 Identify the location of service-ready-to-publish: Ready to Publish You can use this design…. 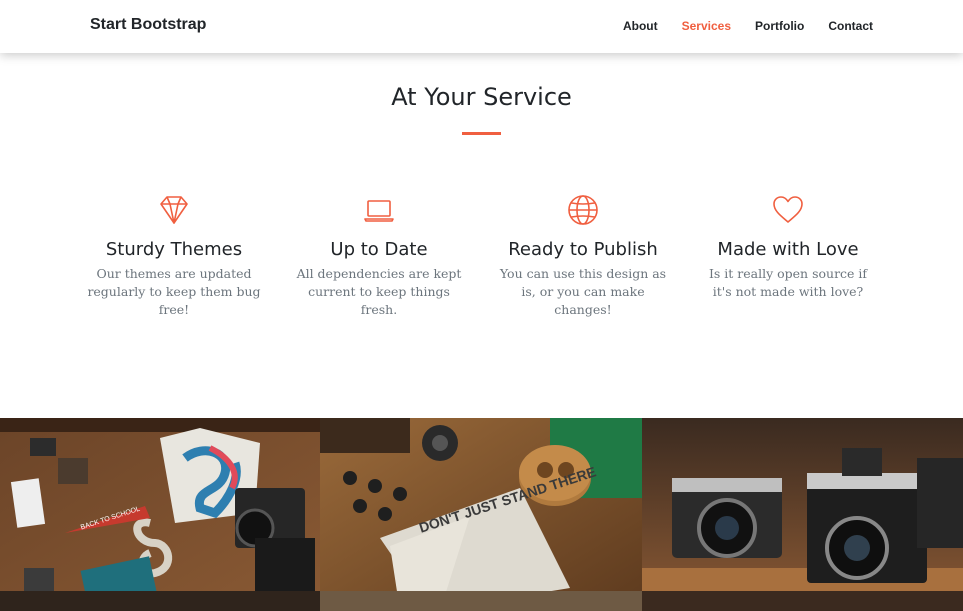
(583, 256).